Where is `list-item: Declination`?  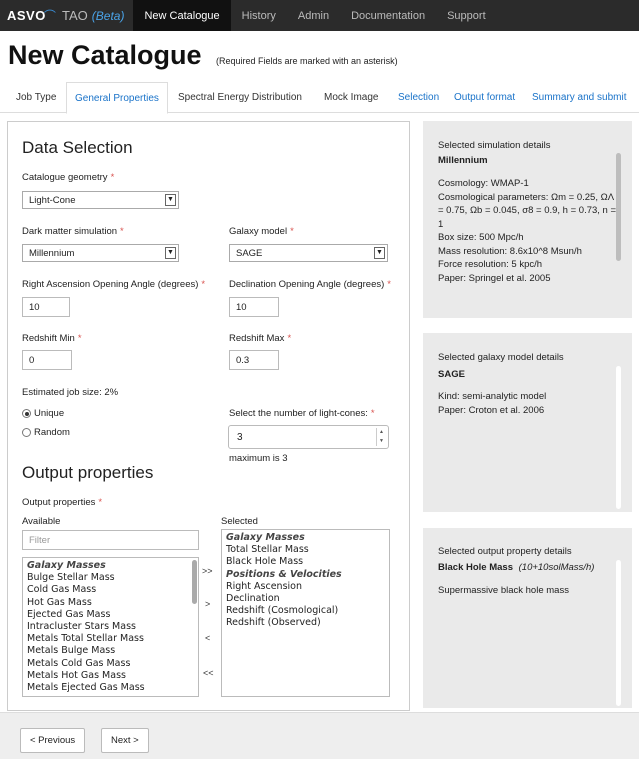
list-item: Declination is located at coordinates (305, 599).